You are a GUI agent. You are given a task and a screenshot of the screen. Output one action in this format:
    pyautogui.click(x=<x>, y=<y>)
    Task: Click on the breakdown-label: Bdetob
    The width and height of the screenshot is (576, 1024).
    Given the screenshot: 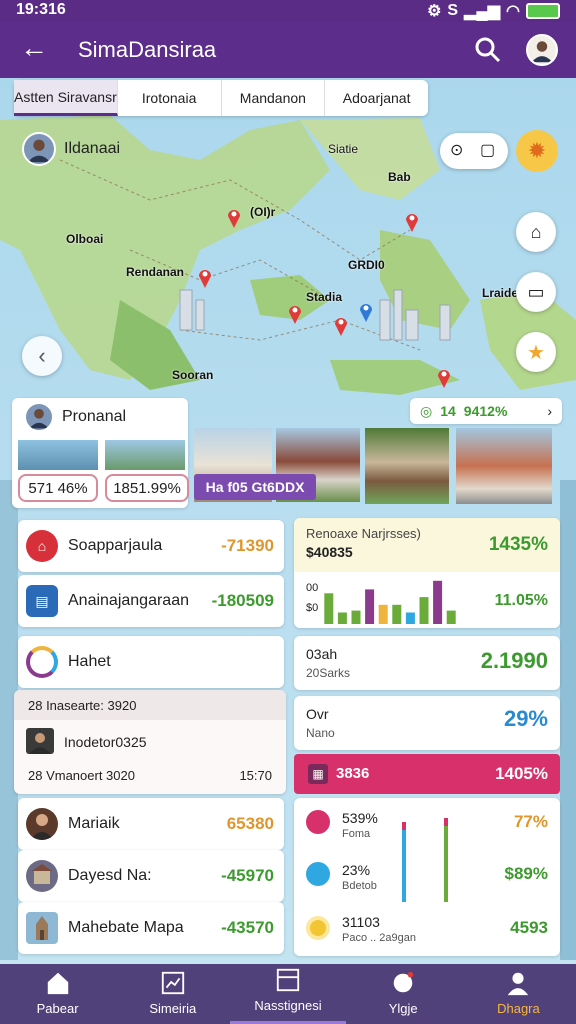 What is the action you would take?
    pyautogui.click(x=359, y=886)
    